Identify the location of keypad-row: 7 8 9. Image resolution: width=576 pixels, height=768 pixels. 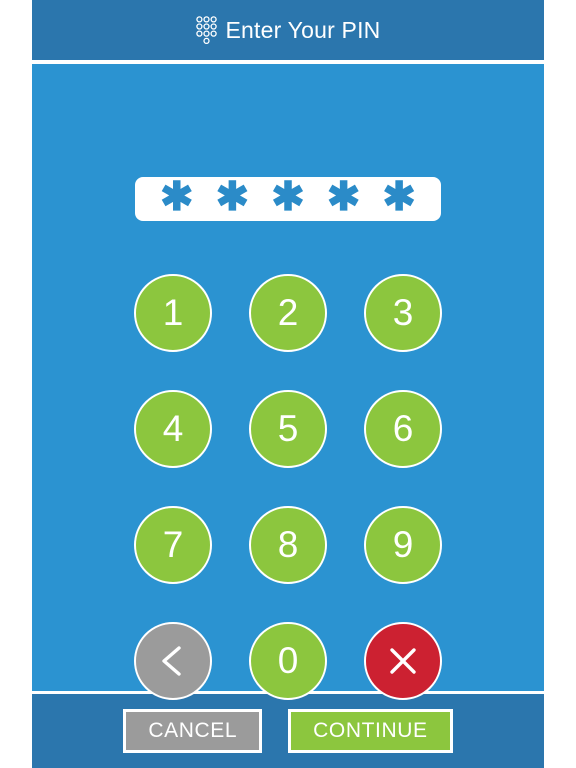
(288, 545).